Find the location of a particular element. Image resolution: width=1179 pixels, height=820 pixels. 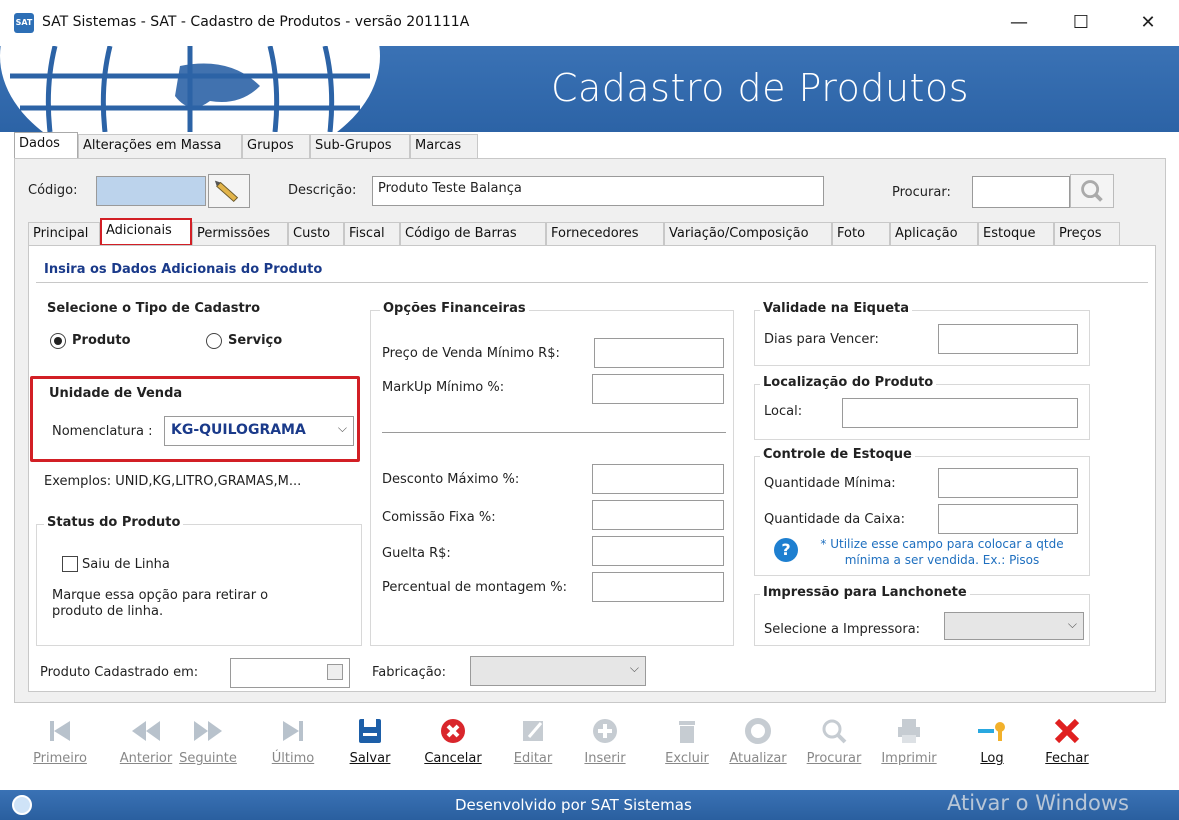

local-input is located at coordinates (960, 413).